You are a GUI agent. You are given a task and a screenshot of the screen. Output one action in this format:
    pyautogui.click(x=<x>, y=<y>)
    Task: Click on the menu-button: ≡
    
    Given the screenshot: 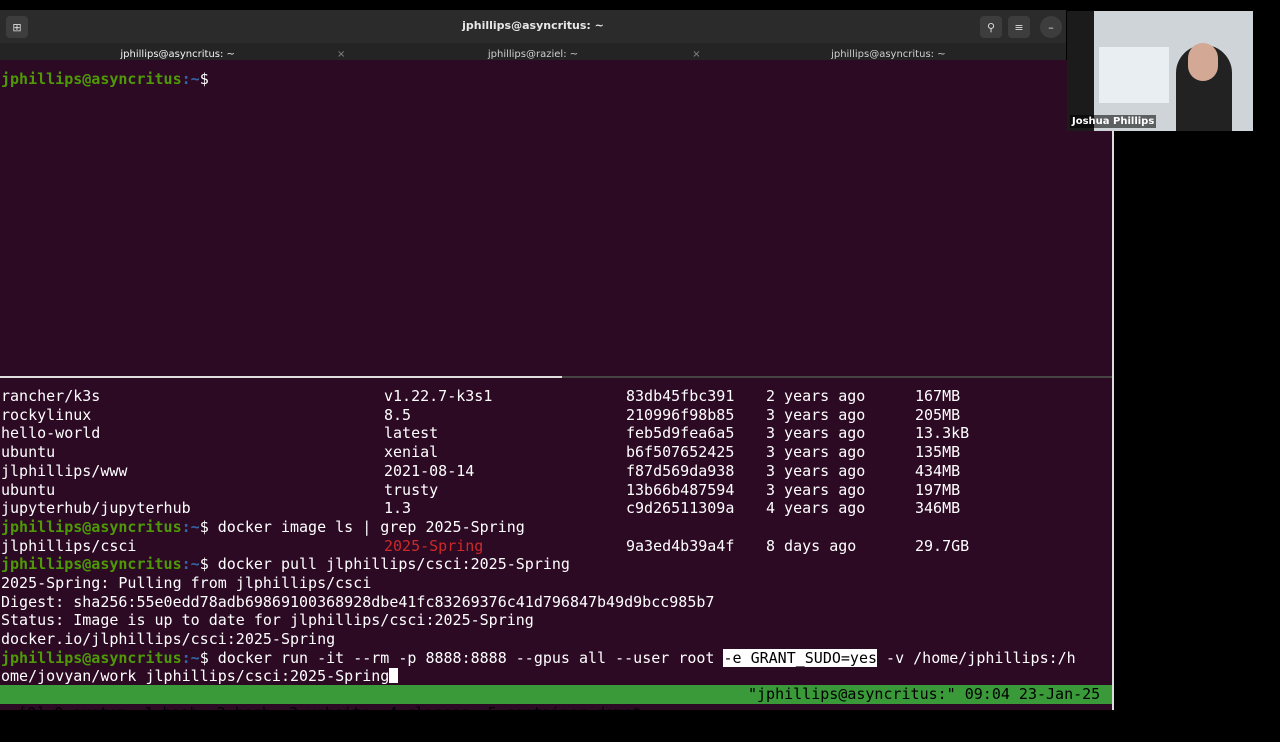 What is the action you would take?
    pyautogui.click(x=1019, y=27)
    